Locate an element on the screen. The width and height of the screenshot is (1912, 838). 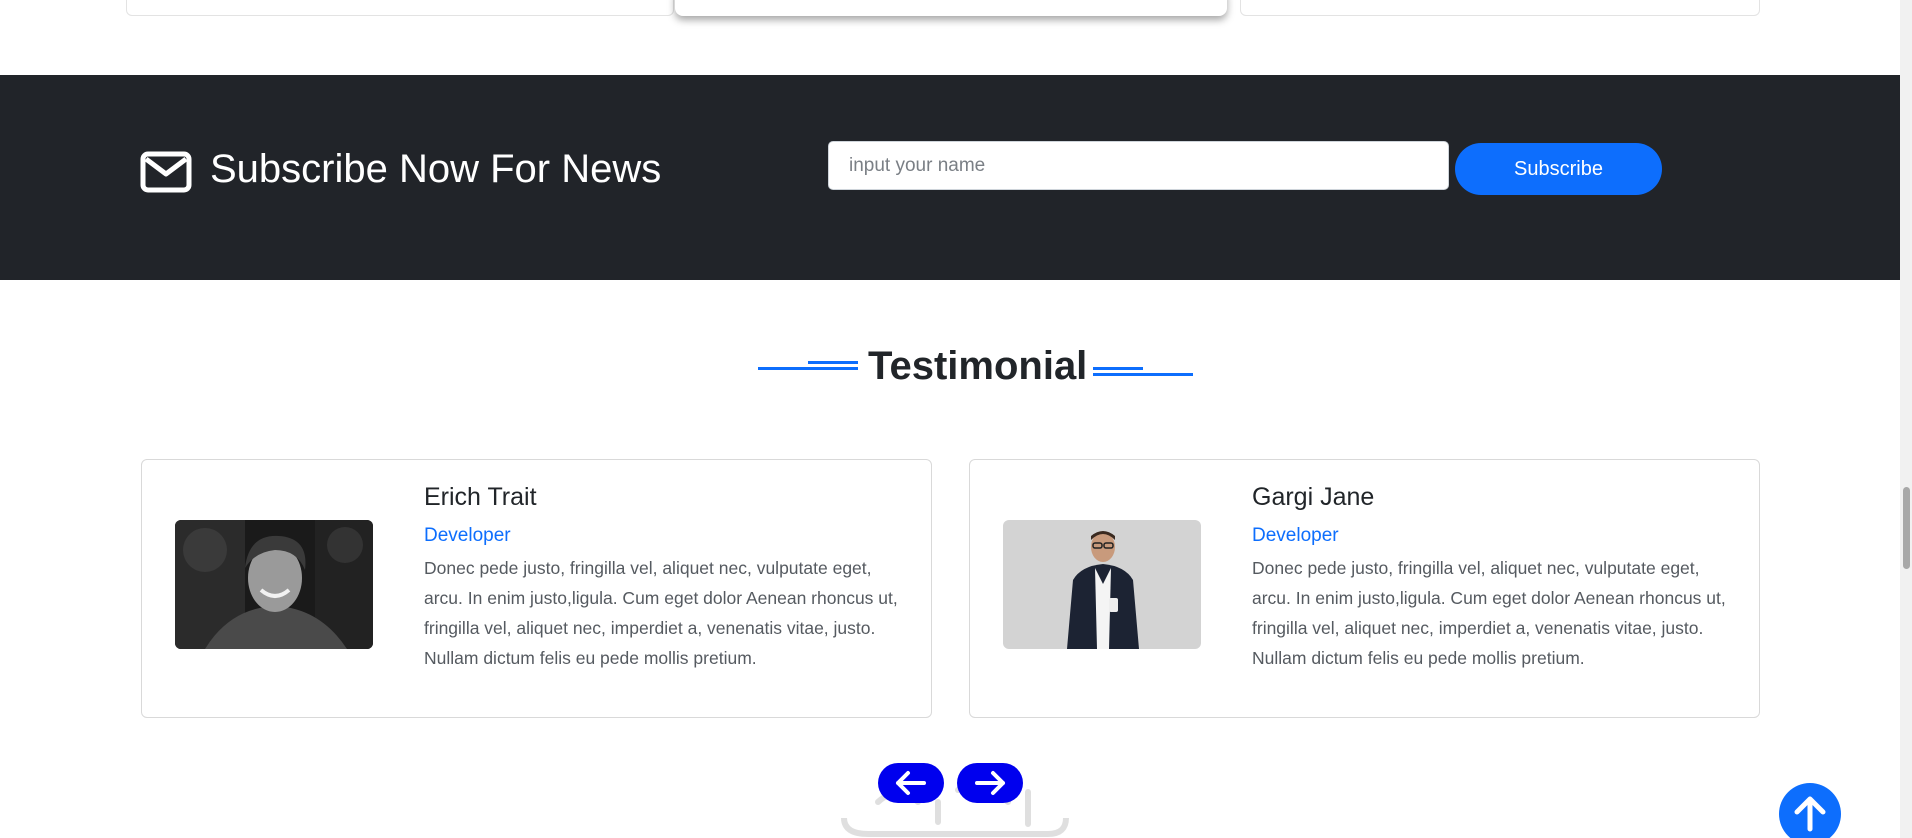
section-title: Testimonial is located at coordinates (978, 366).